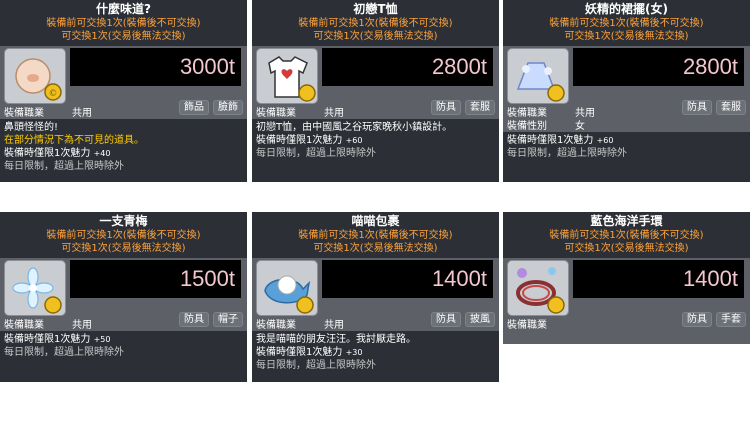 The height and width of the screenshot is (442, 750). What do you see at coordinates (580, 126) in the screenshot?
I see `gender-value: 女` at bounding box center [580, 126].